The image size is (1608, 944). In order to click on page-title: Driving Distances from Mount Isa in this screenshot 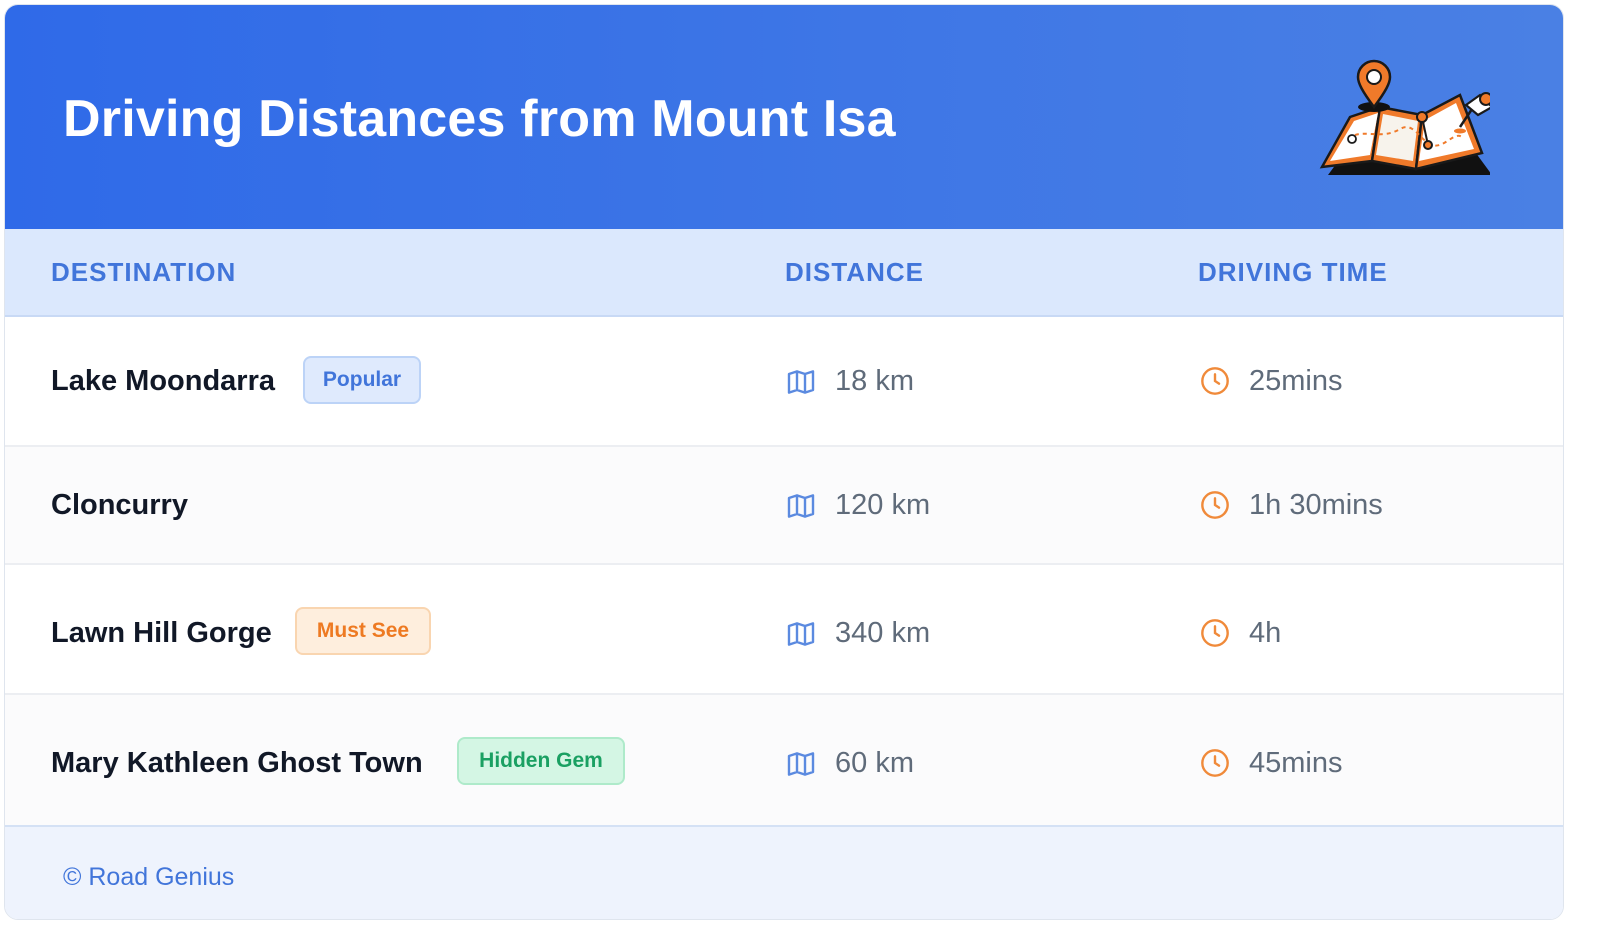, I will do `click(479, 119)`.